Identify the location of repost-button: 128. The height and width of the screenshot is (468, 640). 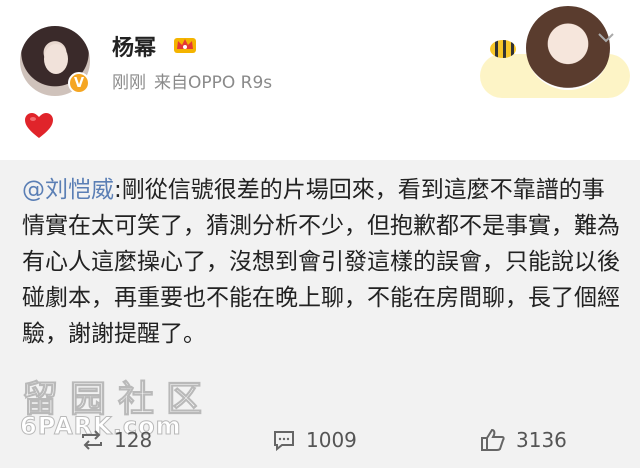
(116, 440).